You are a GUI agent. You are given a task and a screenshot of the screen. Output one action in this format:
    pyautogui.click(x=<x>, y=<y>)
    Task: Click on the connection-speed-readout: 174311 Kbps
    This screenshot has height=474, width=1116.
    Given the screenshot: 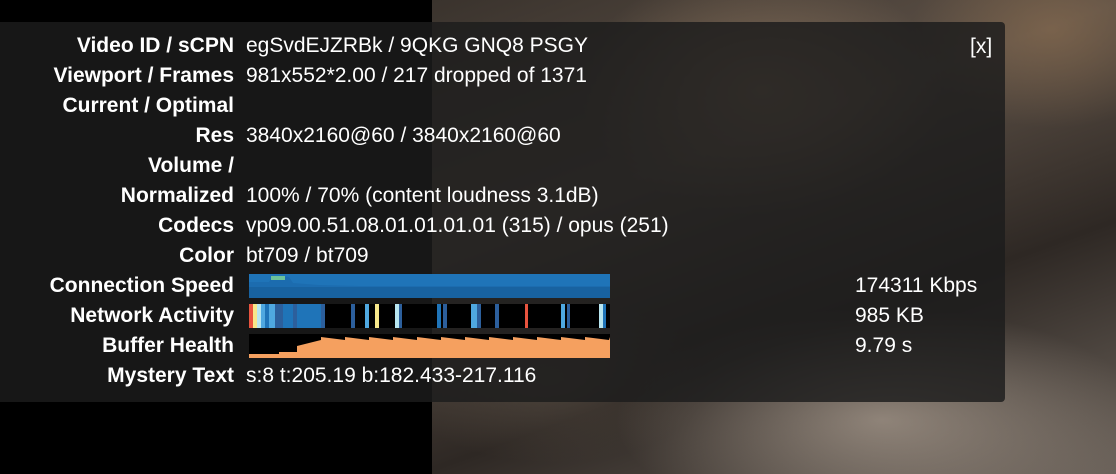 What is the action you would take?
    pyautogui.click(x=916, y=285)
    